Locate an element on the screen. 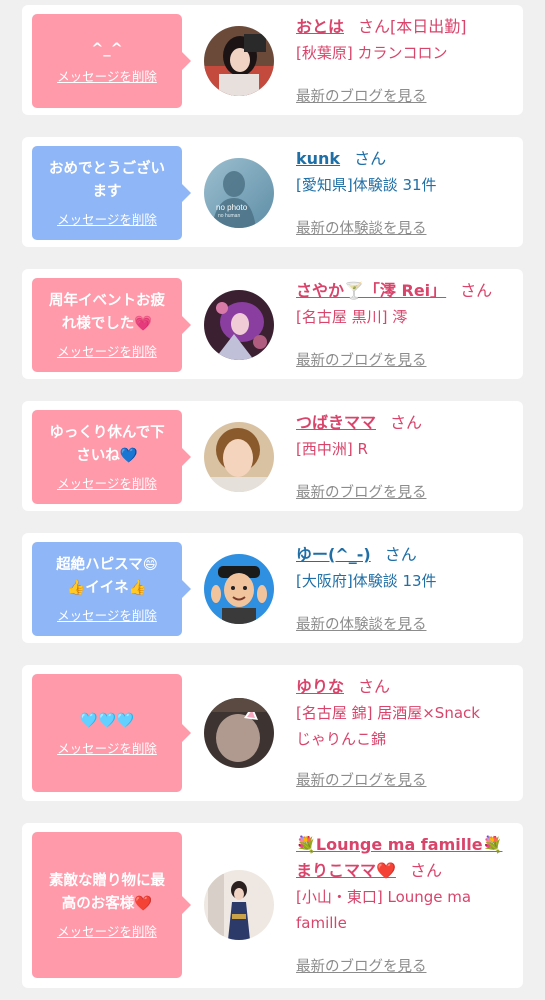 This screenshot has height=1000, width=545. attendance-status: [本日出勤] is located at coordinates (428, 26).